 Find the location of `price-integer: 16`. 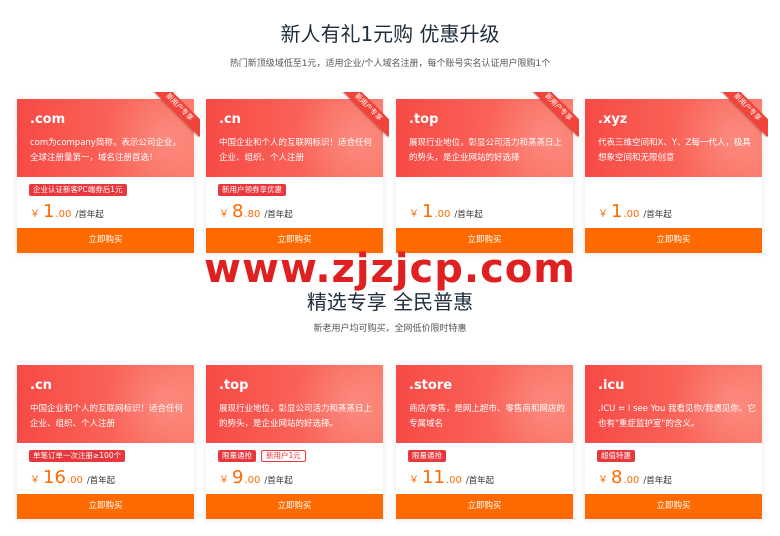

price-integer: 16 is located at coordinates (54, 477).